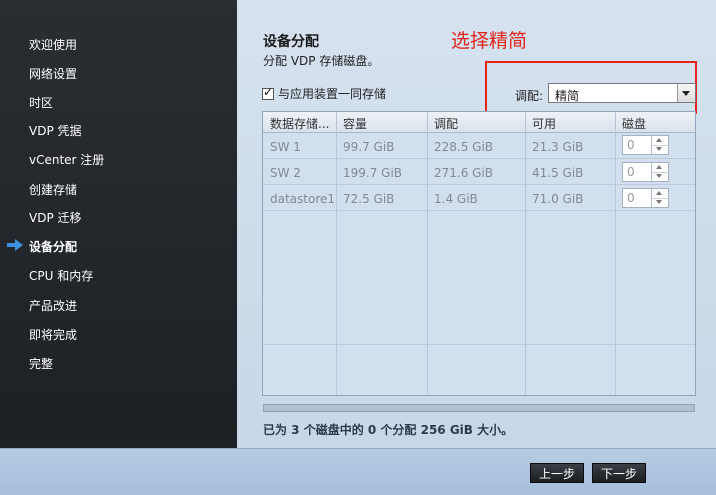 Image resolution: width=716 pixels, height=495 pixels. I want to click on allocation-summary: 已为 3 个磁盘中的 0 个分配 256 GiB 大小。, so click(388, 430).